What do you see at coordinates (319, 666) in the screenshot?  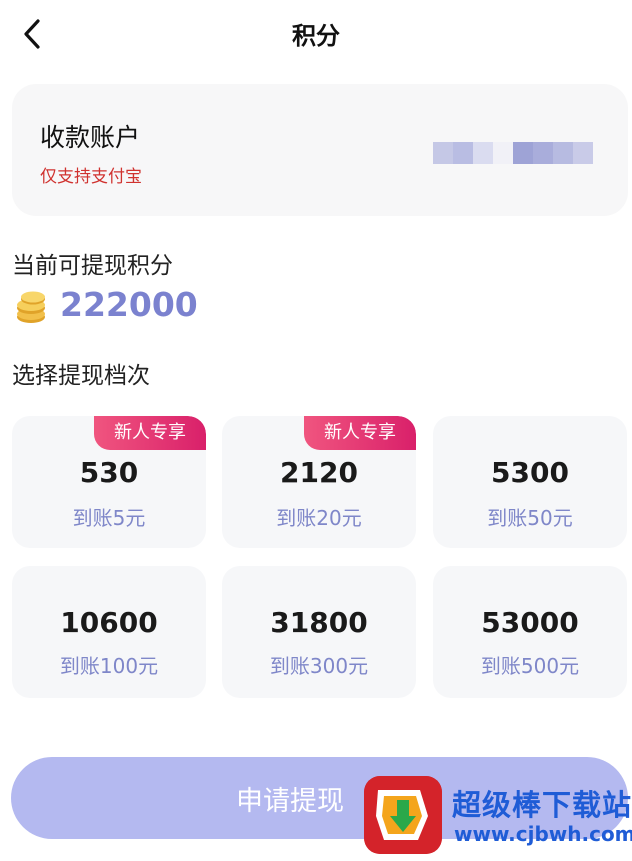 I see `tier-amount: 到账300元` at bounding box center [319, 666].